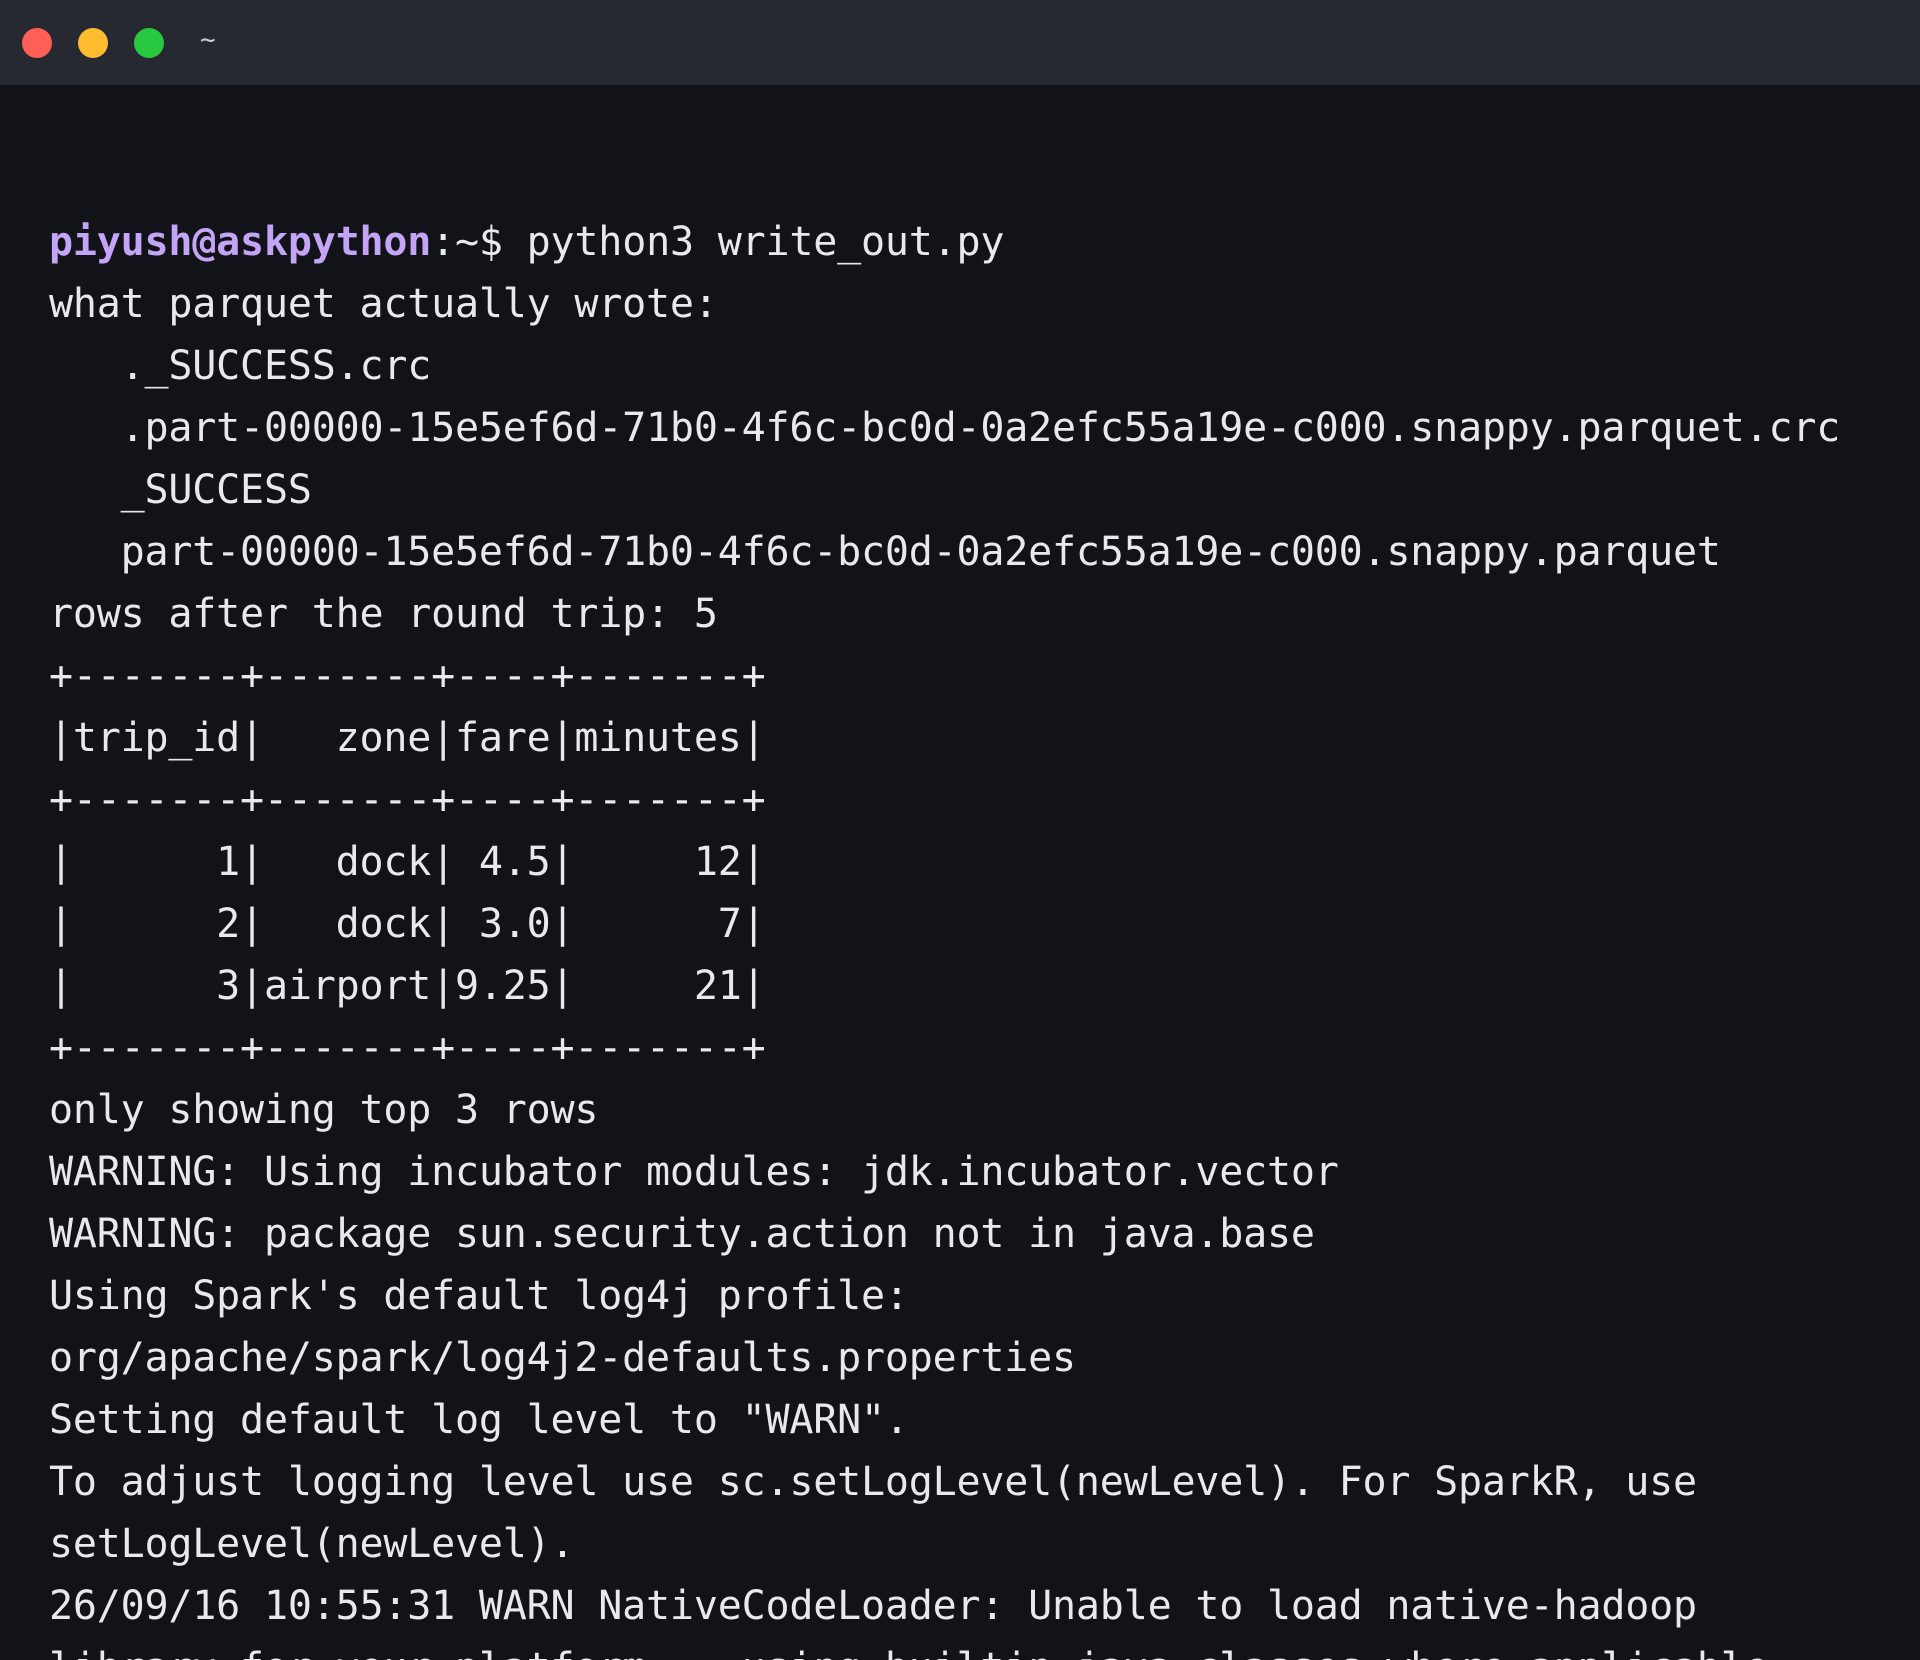 The height and width of the screenshot is (1660, 1920). I want to click on title-bar: ~, so click(960, 42).